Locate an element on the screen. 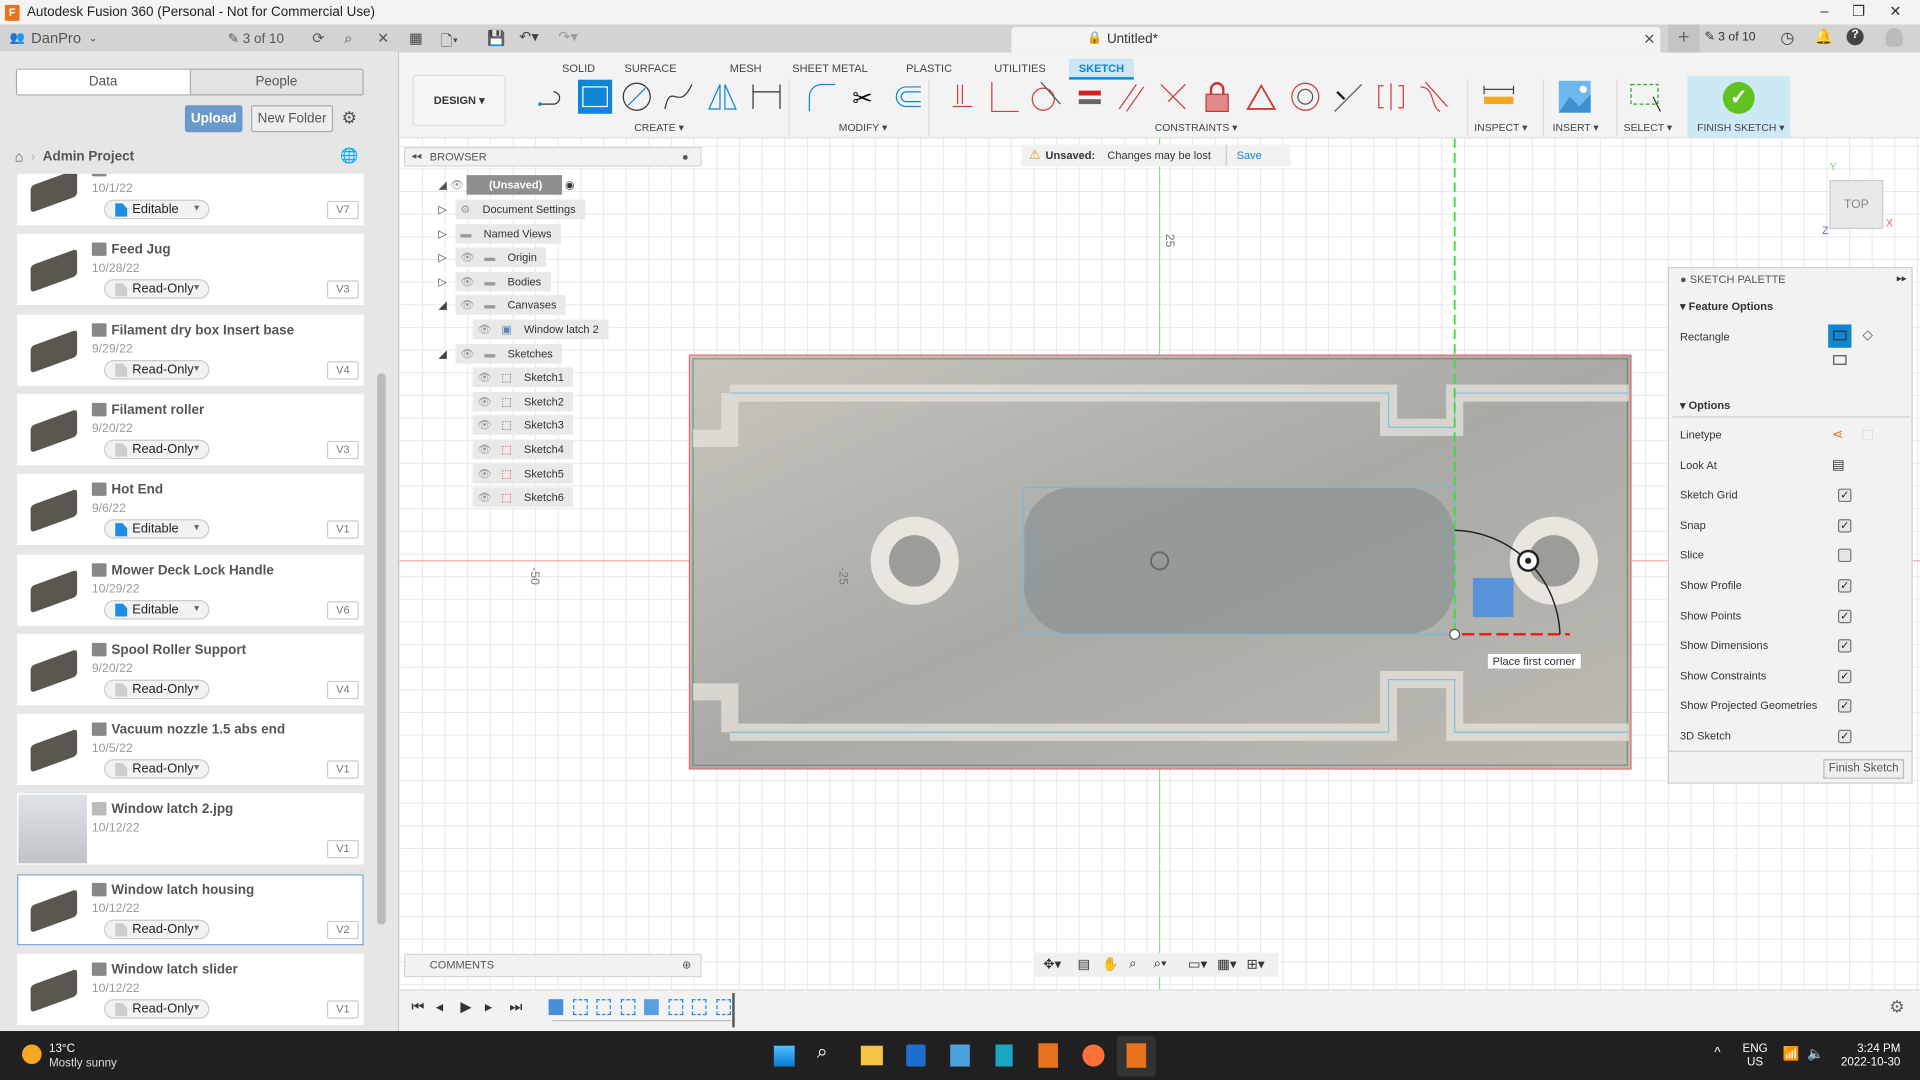  browser-node-sketch3: 👁 ⬚ Sketch3 is located at coordinates (520, 425).